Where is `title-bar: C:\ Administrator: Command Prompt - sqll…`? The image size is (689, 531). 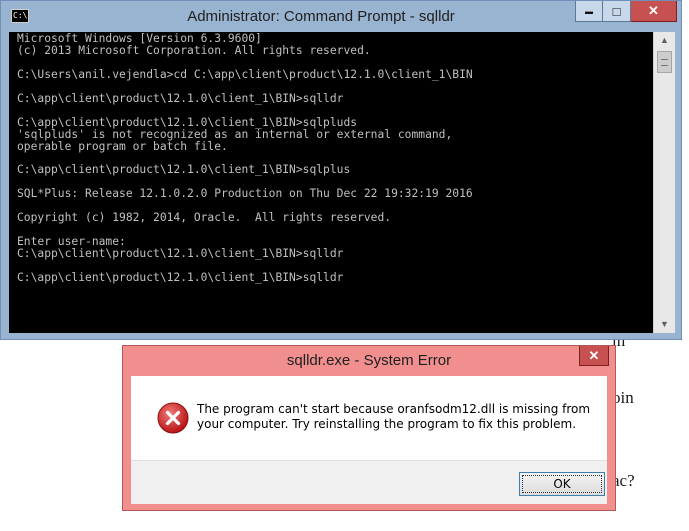
title-bar: C:\ Administrator: Command Prompt - sqll… is located at coordinates (341, 16).